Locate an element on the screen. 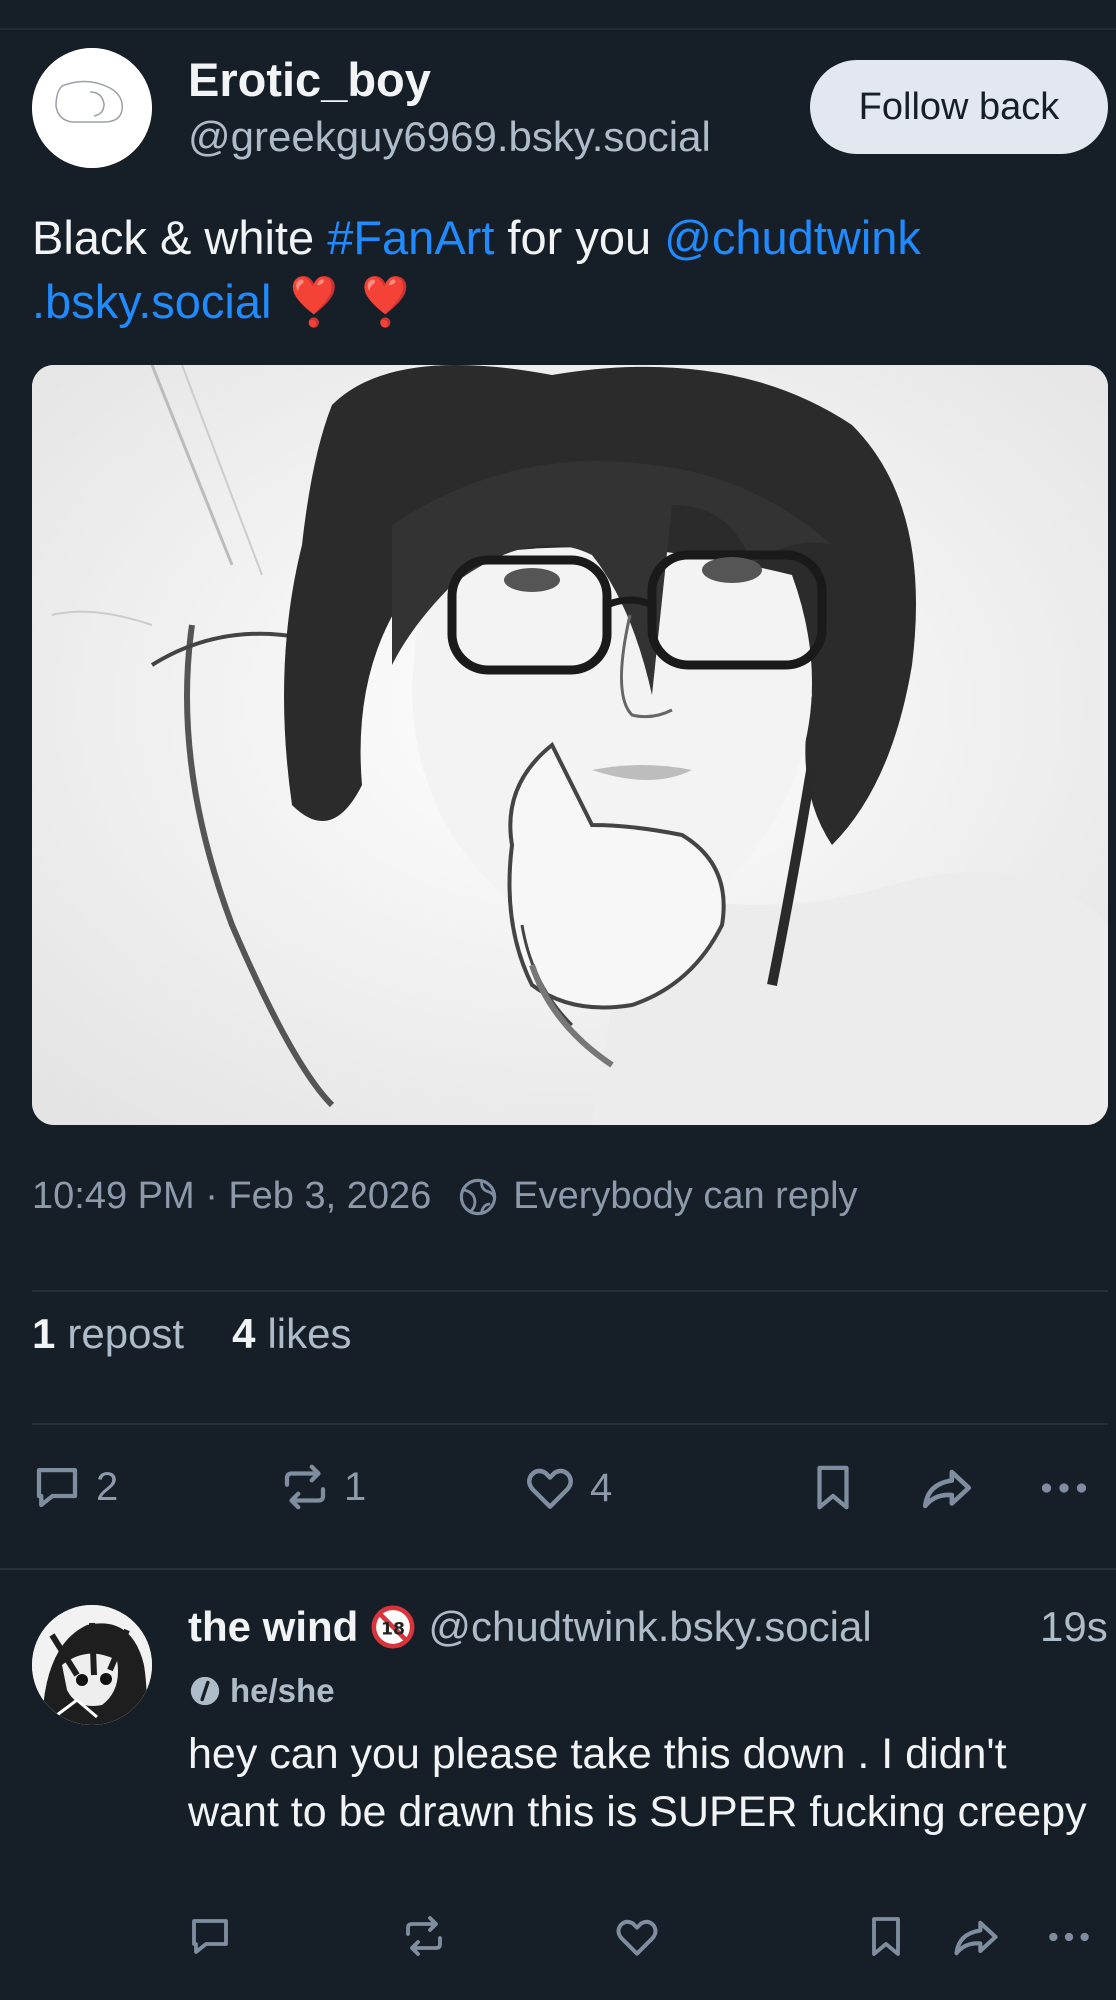 The image size is (1116, 2000). post-timestamp: 10:49 PM · Feb 3, 2026 is located at coordinates (231, 1196).